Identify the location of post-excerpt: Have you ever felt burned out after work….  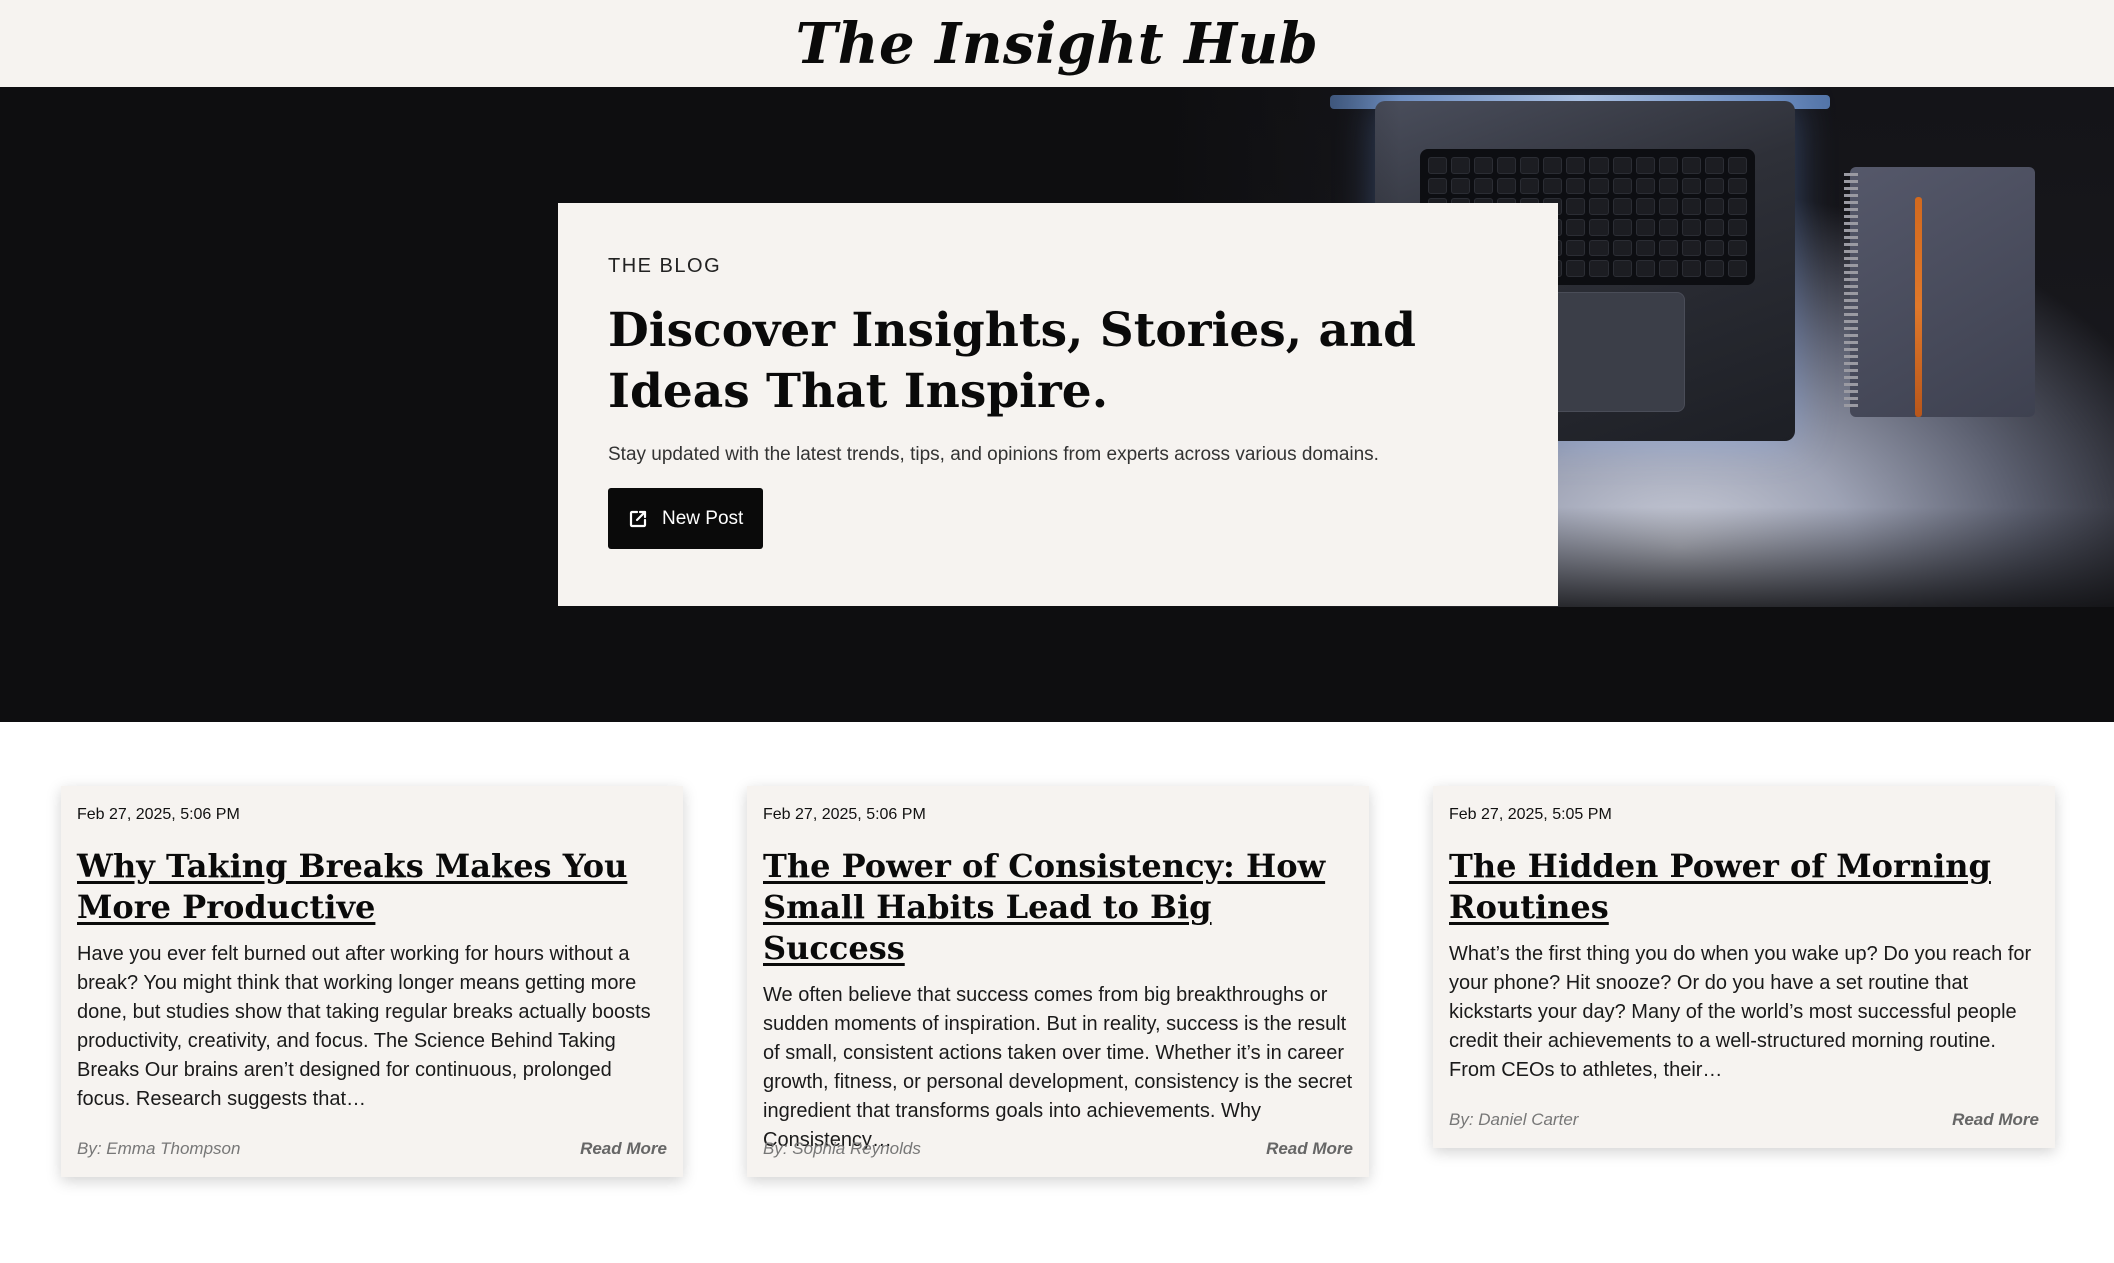
(364, 1026).